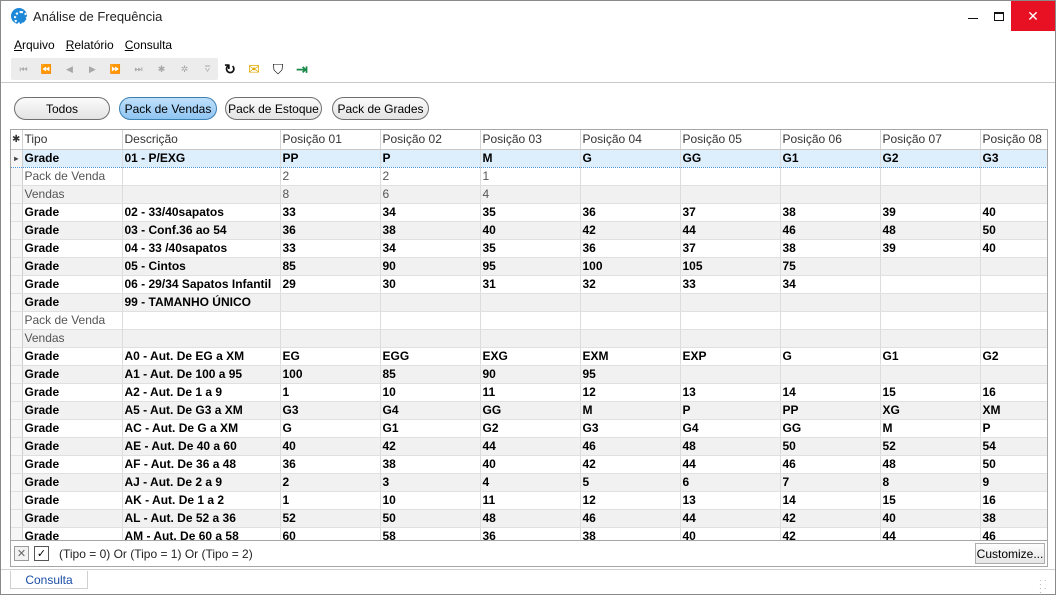 The image size is (1056, 597). Describe the element at coordinates (22, 69) in the screenshot. I see `first-record-icon: ⏮` at that location.